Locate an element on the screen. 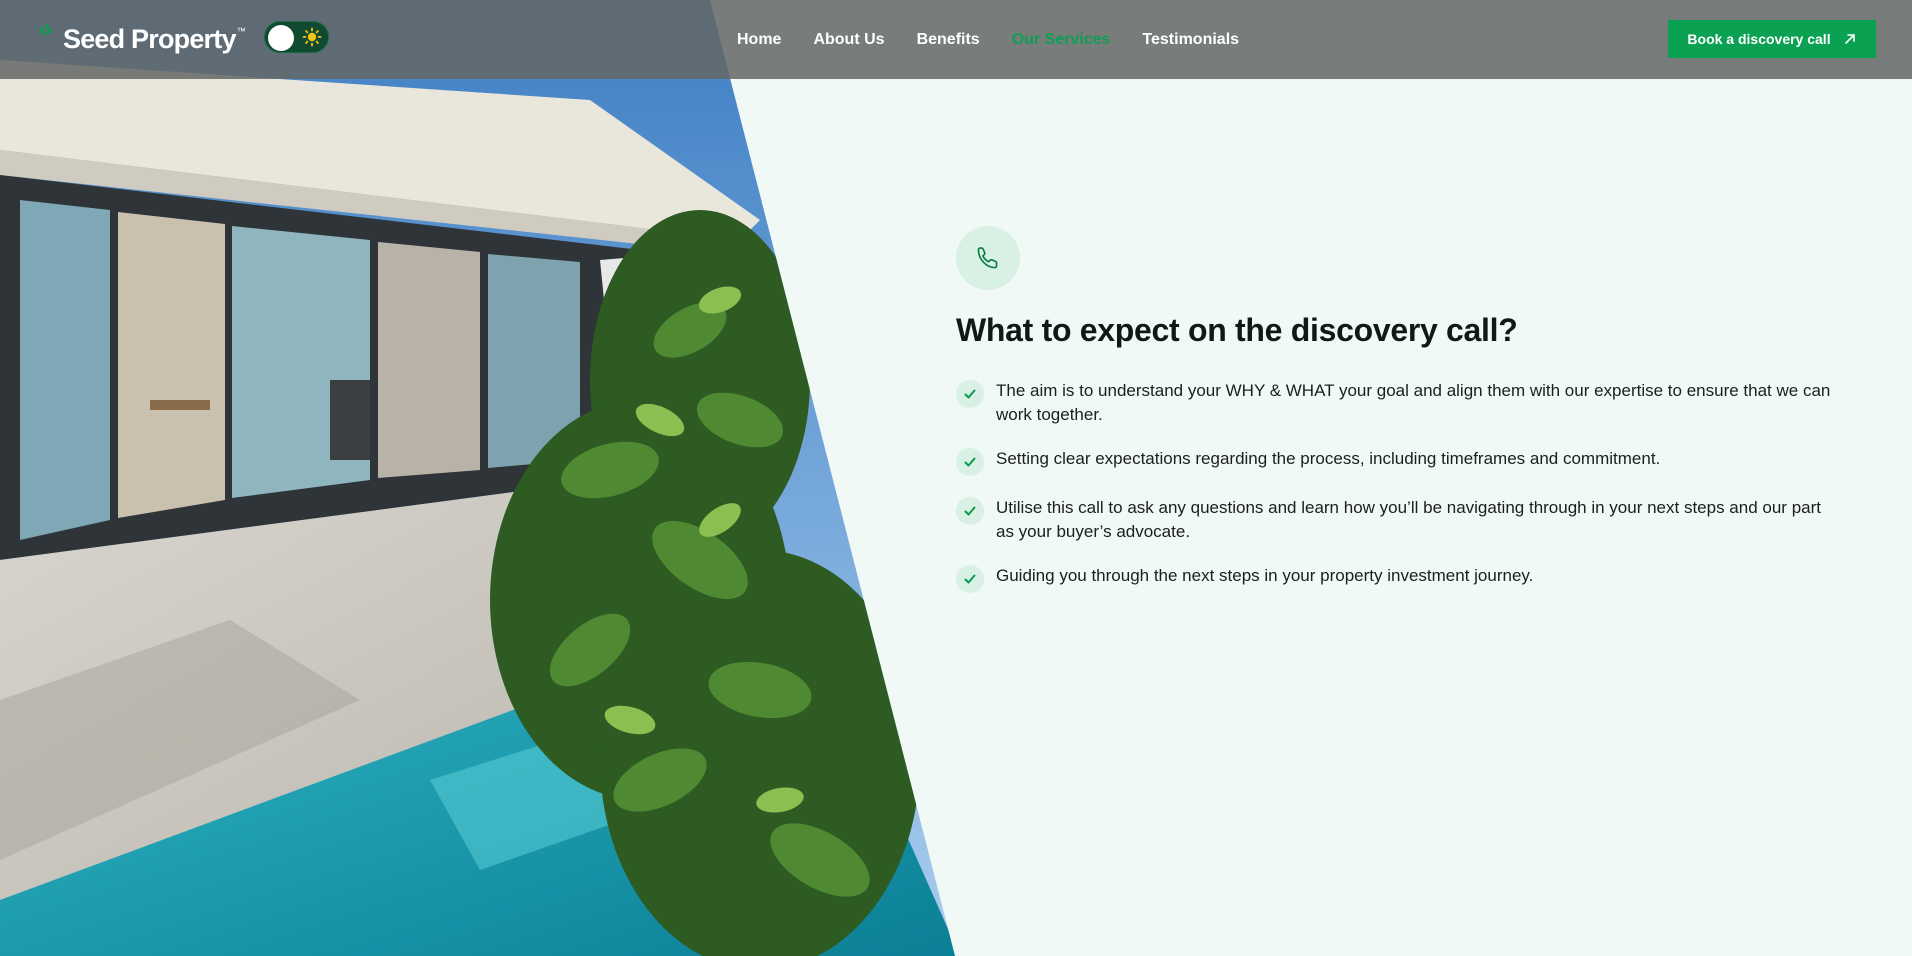 Image resolution: width=1912 pixels, height=956 pixels. toggle-knob is located at coordinates (281, 38).